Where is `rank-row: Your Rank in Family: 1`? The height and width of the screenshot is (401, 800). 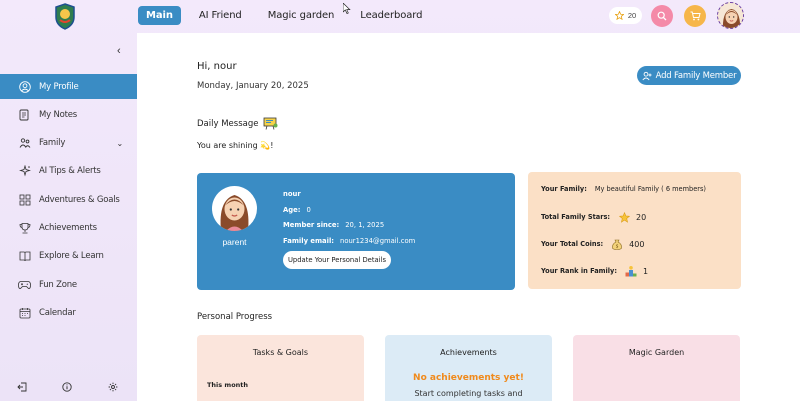
rank-row: Your Rank in Family: 1 is located at coordinates (594, 271).